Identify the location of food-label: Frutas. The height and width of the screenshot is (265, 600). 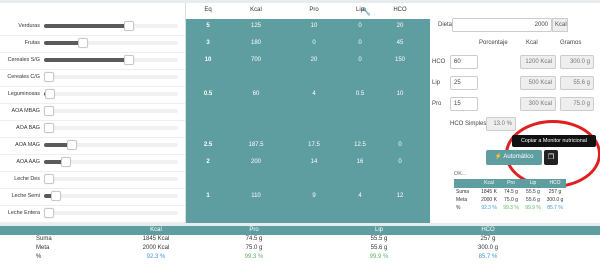
(32, 43).